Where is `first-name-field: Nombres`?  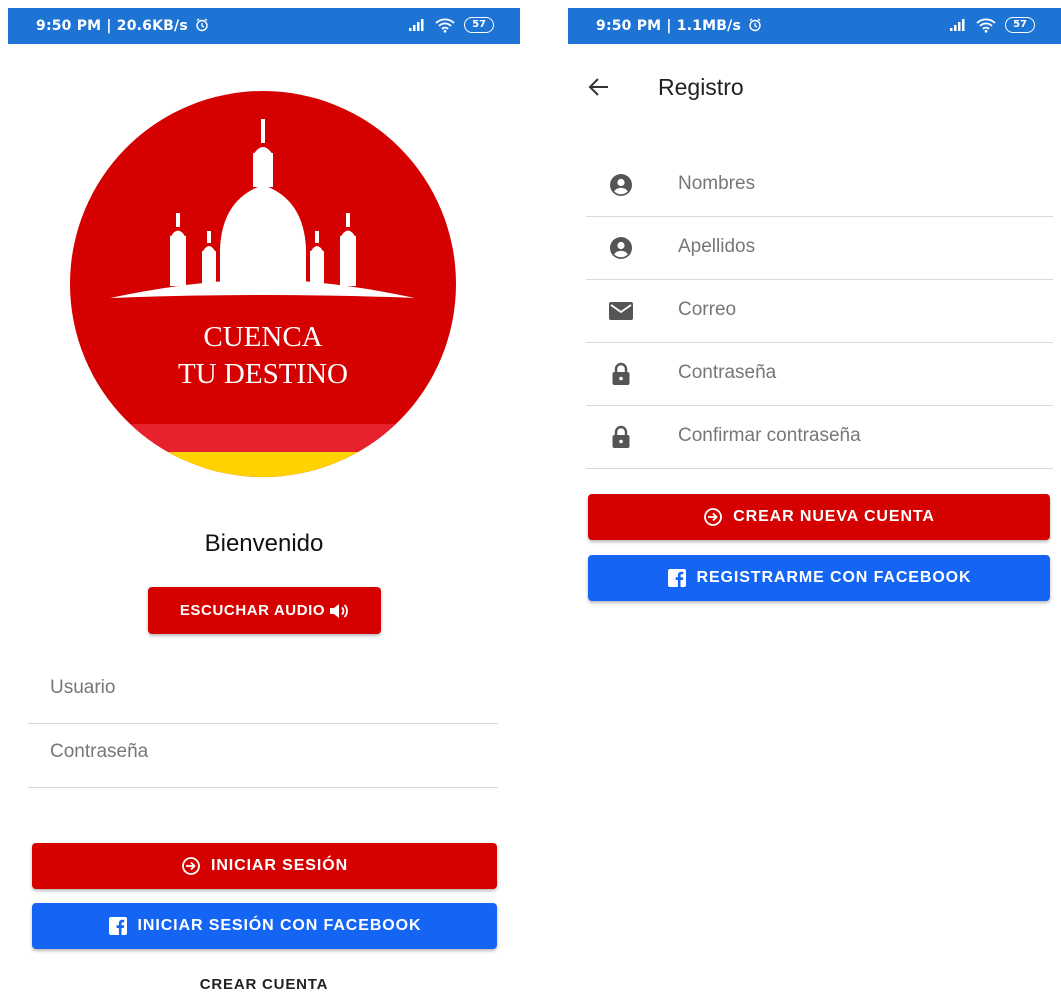 first-name-field: Nombres is located at coordinates (819, 185).